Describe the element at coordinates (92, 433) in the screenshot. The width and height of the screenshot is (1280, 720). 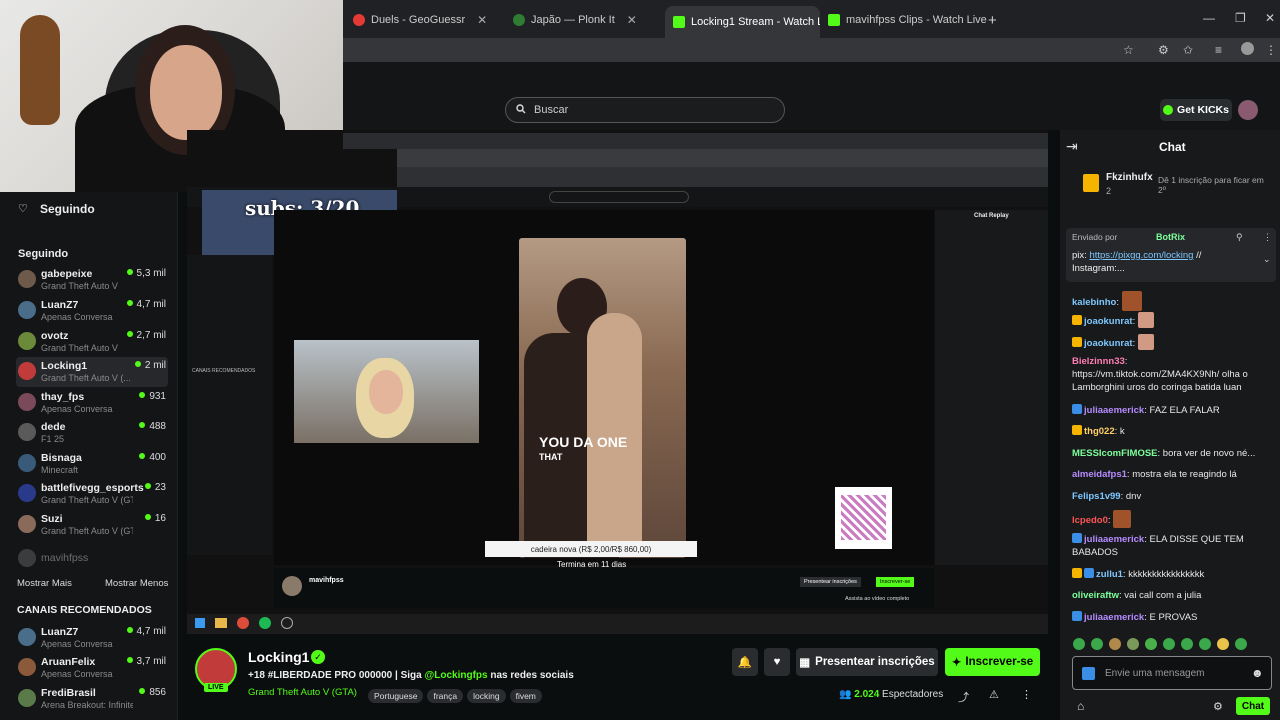
I see `sidebar-item-dede: dede F1 25 488` at that location.